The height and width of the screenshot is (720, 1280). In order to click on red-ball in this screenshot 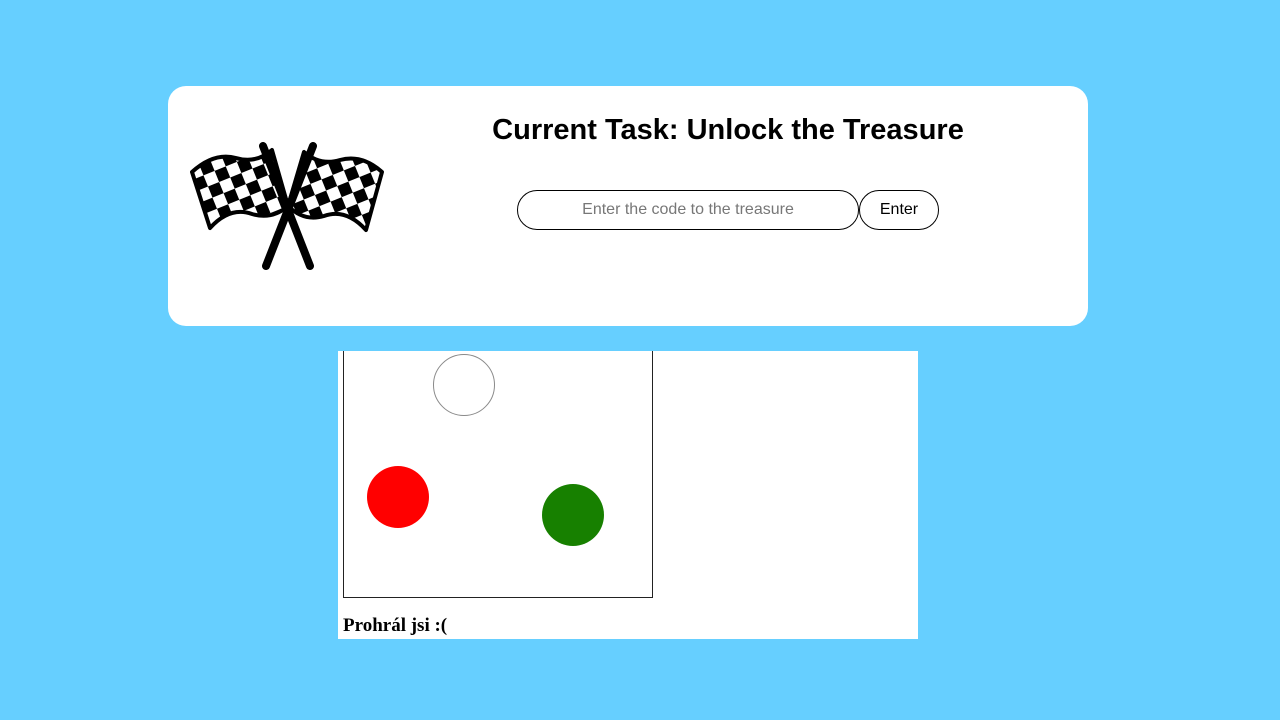, I will do `click(398, 497)`.